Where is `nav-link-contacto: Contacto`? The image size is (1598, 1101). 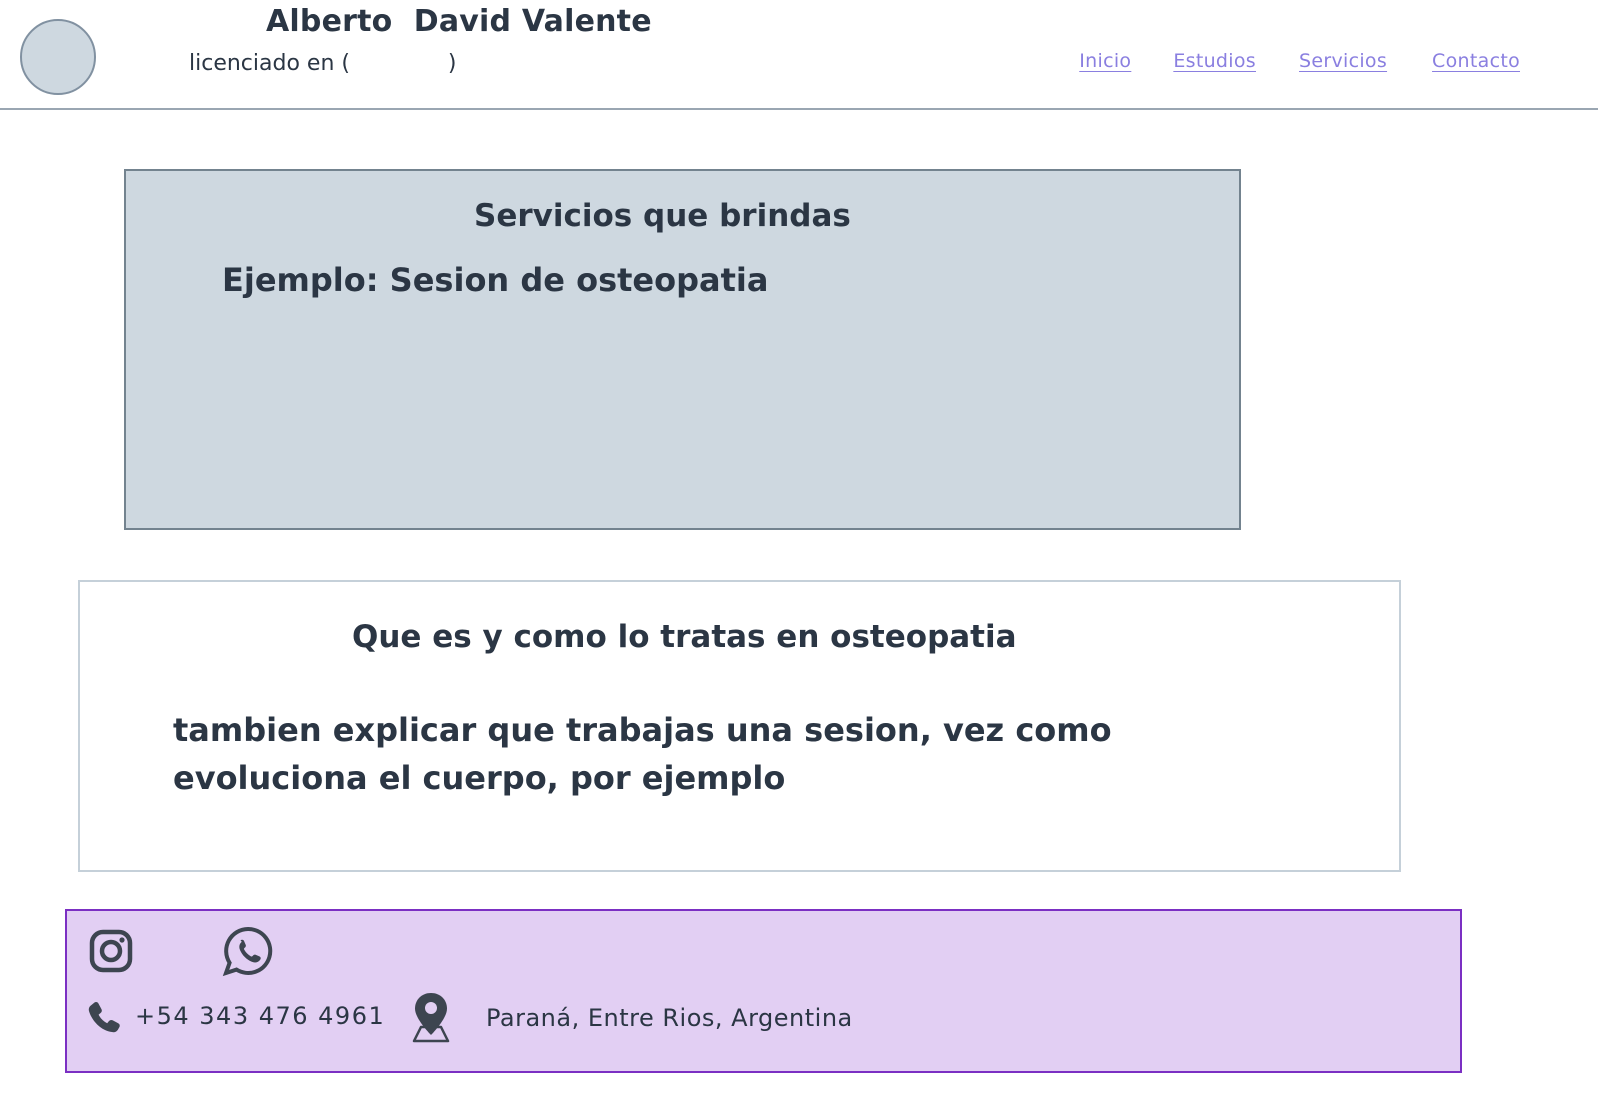
nav-link-contacto: Contacto is located at coordinates (1476, 61).